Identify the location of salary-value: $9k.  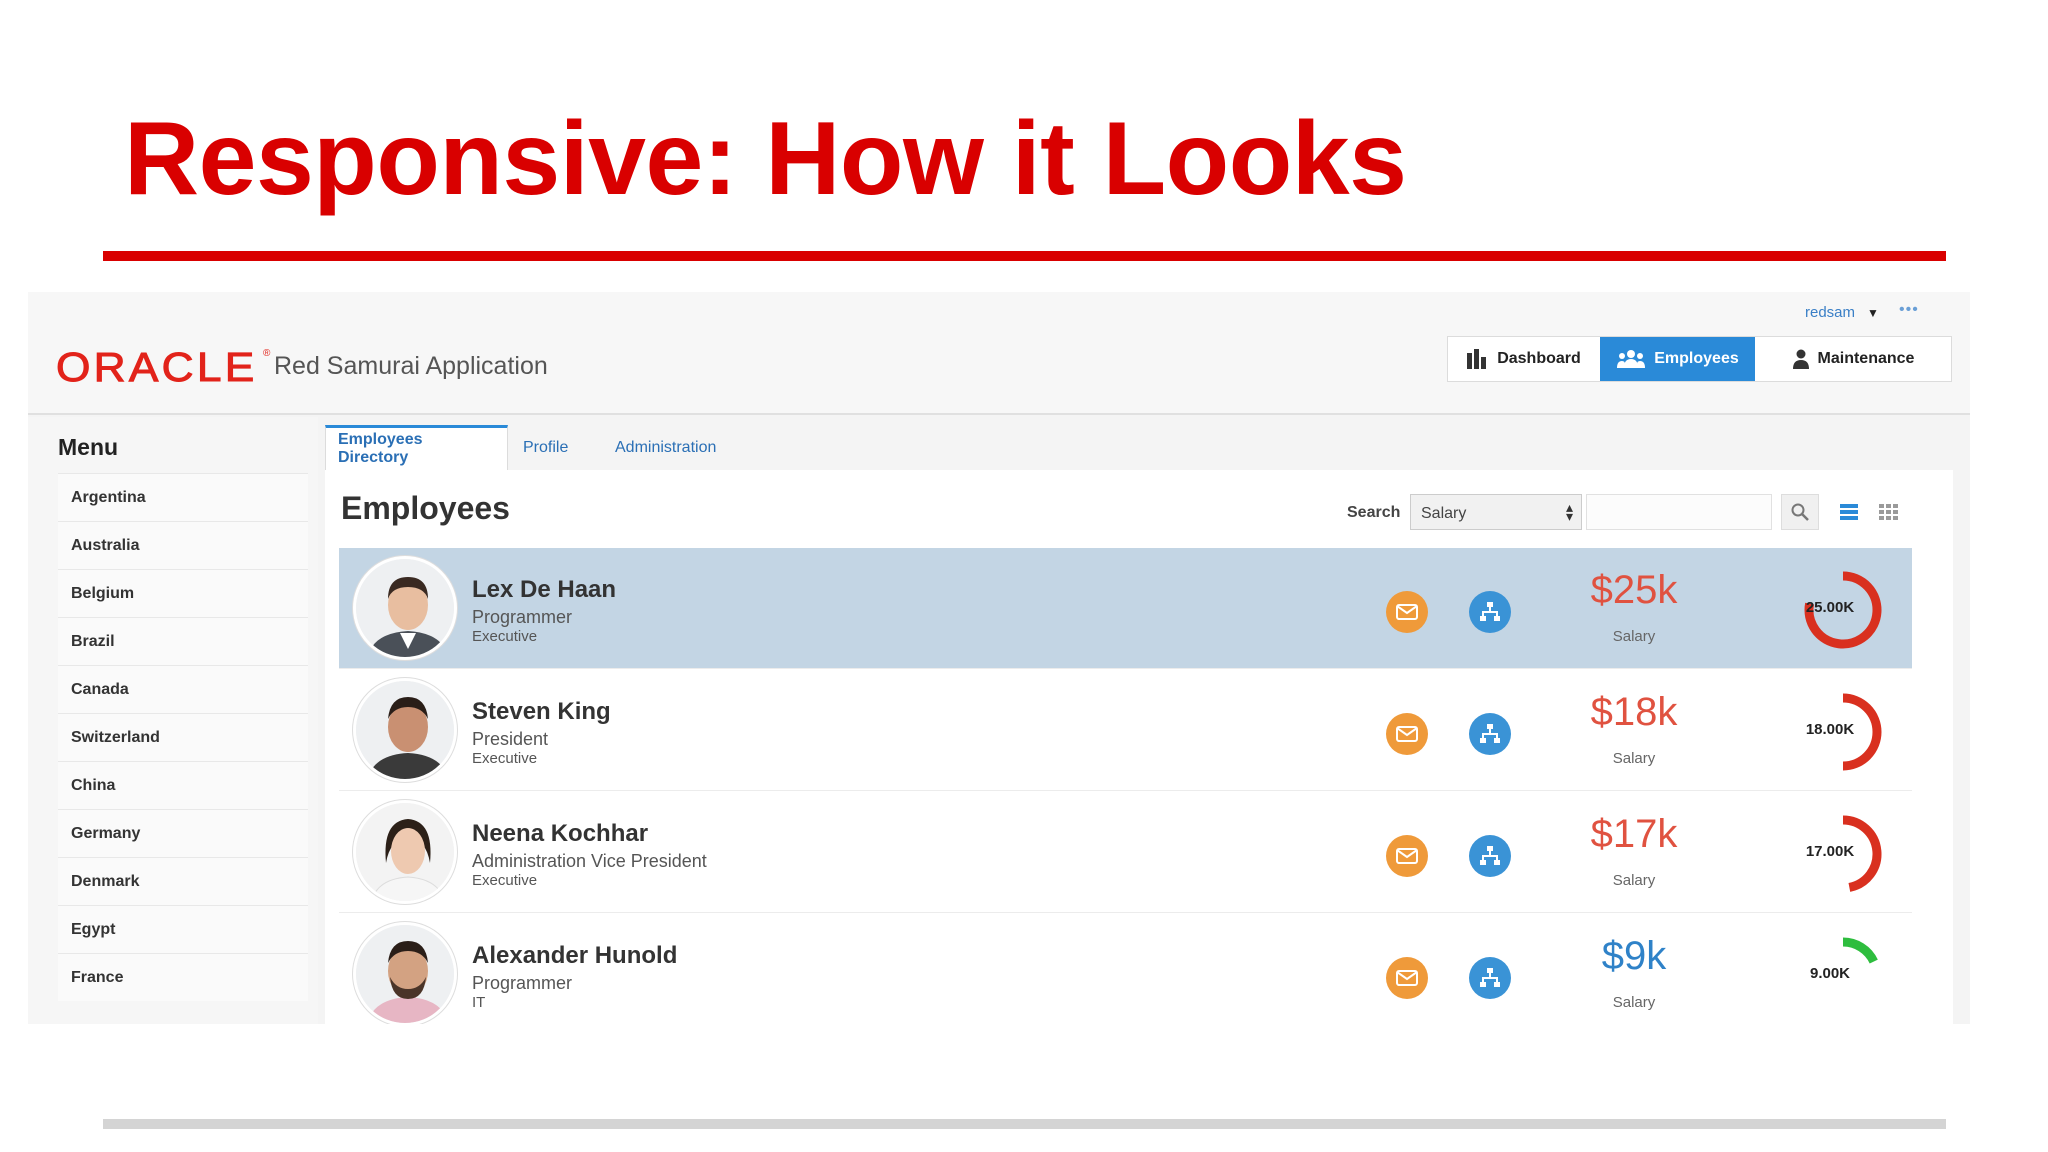
(1634, 956).